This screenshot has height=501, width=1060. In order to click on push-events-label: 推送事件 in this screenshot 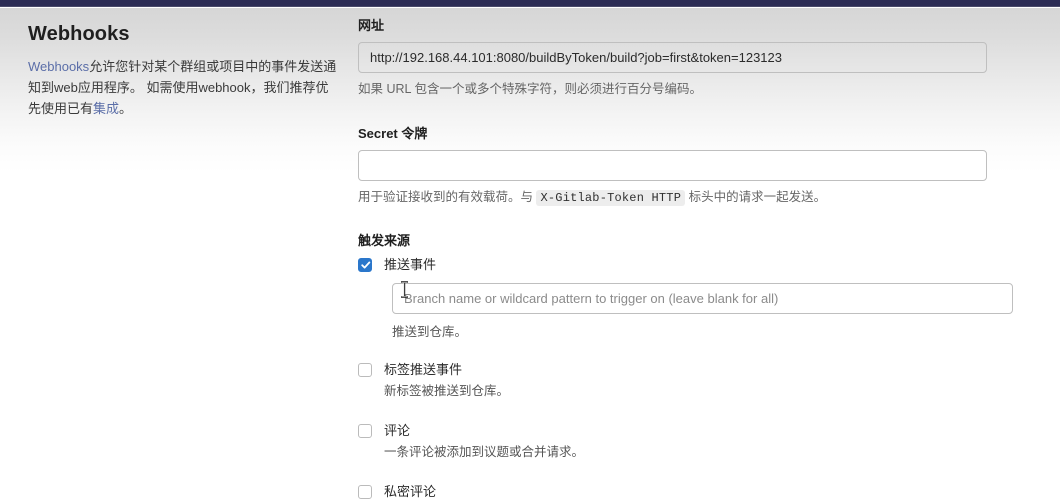, I will do `click(410, 264)`.